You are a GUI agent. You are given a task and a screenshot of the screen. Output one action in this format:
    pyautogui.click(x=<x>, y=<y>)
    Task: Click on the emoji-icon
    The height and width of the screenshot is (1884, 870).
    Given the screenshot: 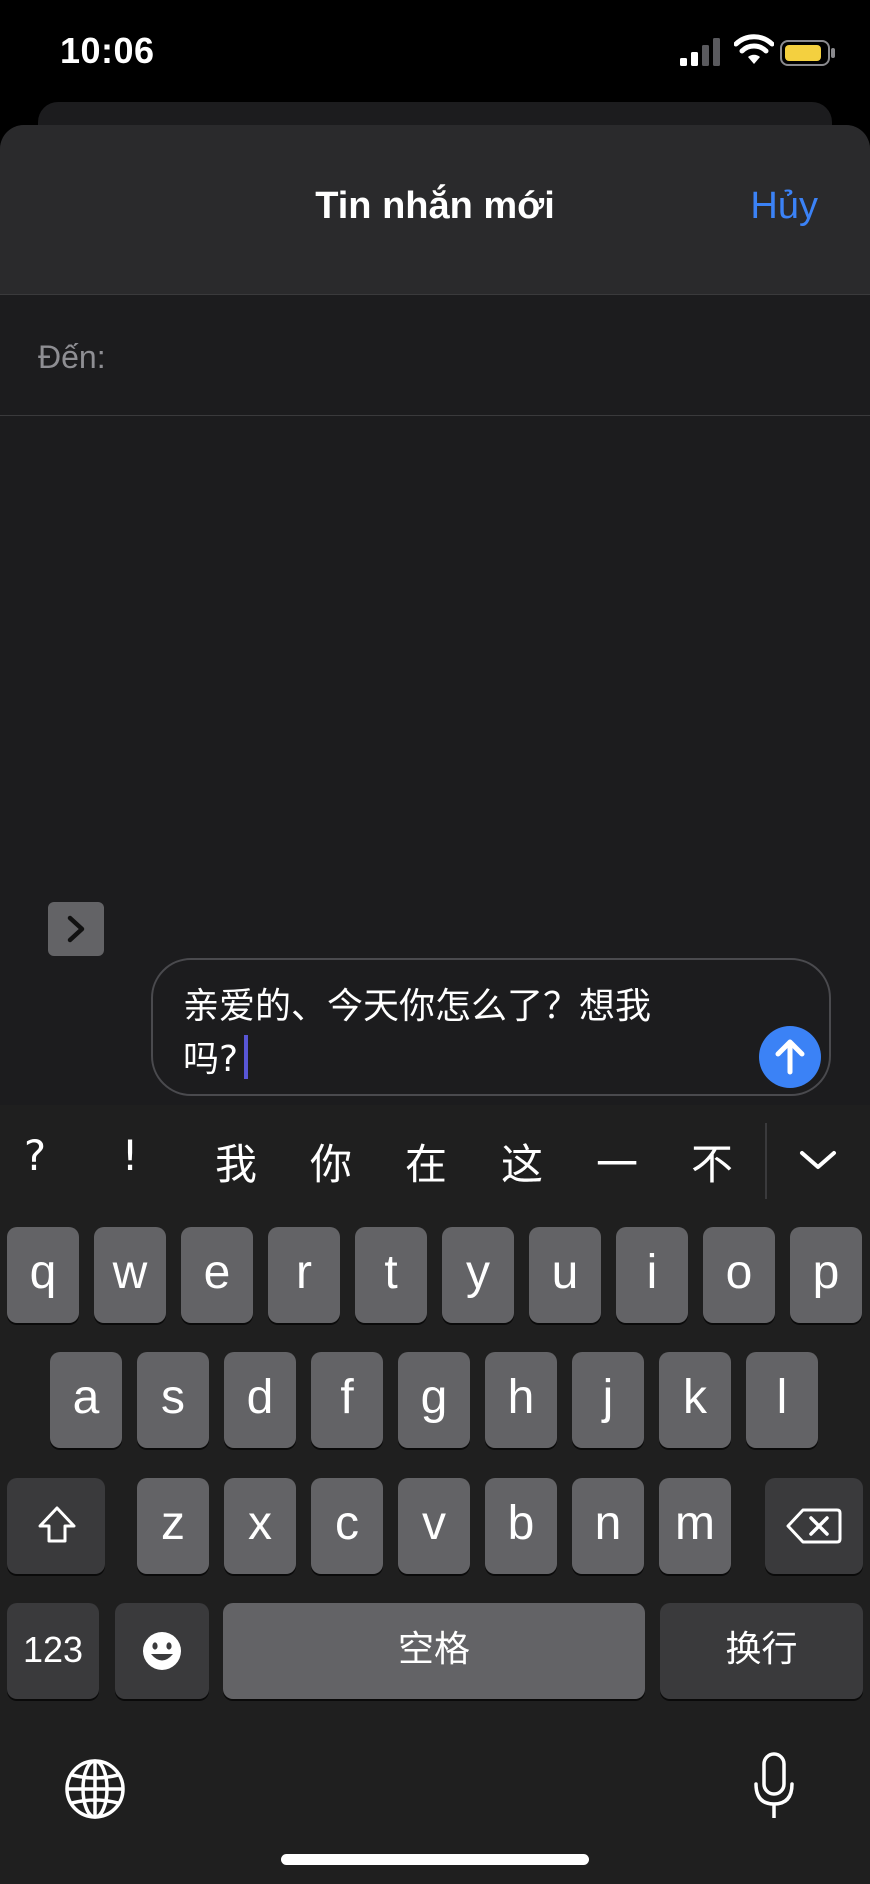 What is the action you would take?
    pyautogui.click(x=162, y=1651)
    